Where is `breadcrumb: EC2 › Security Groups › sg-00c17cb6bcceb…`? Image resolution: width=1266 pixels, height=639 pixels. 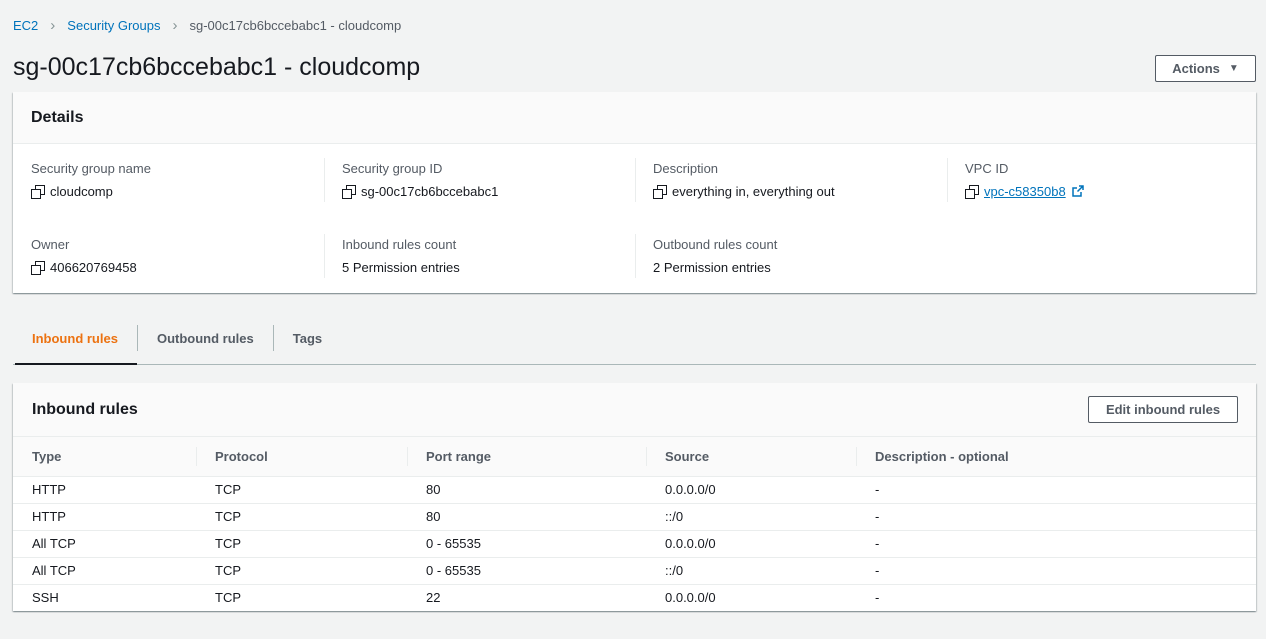 breadcrumb: EC2 › Security Groups › sg-00c17cb6bcceb… is located at coordinates (207, 25).